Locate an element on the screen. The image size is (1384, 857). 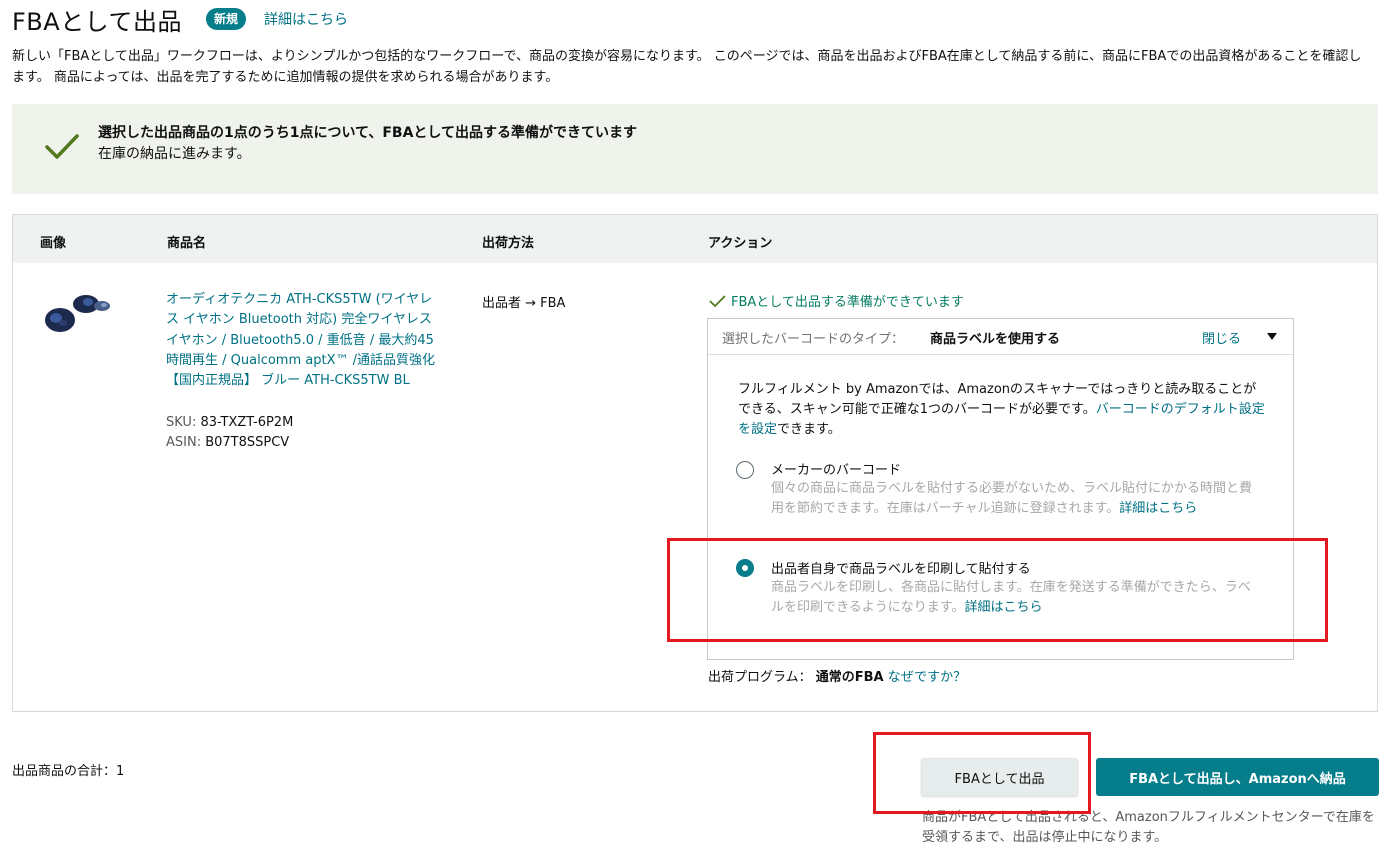
shipping-program: 出荷プログラム： 通常のFBA なぜですか？ is located at coordinates (837, 675).